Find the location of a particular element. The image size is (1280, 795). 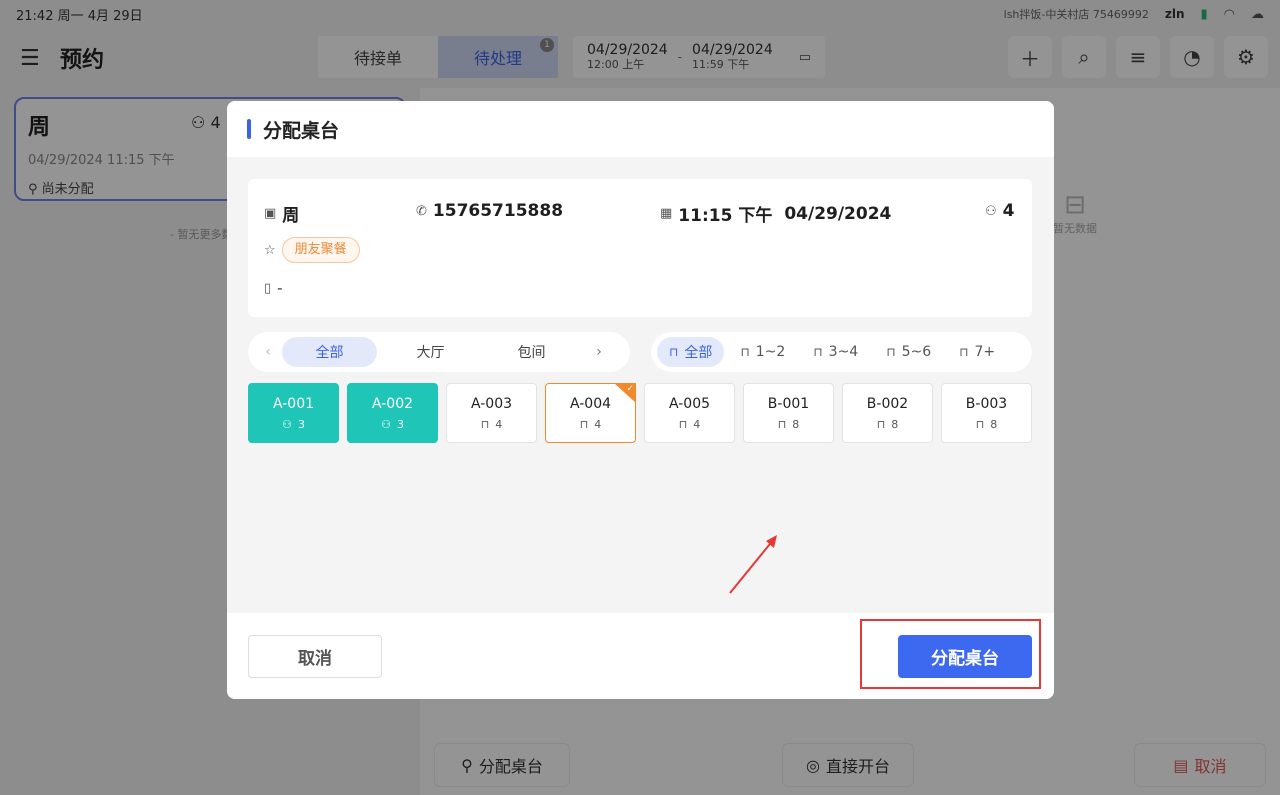

seat-tab-5-6: ⊓ 5~6 is located at coordinates (908, 352).